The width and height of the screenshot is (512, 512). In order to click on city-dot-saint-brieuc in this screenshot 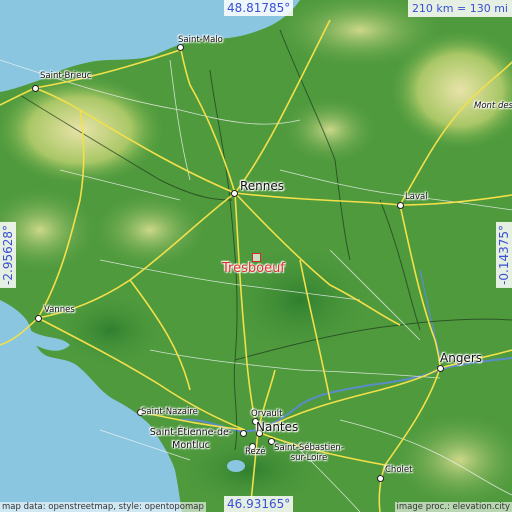, I will do `click(35, 88)`.